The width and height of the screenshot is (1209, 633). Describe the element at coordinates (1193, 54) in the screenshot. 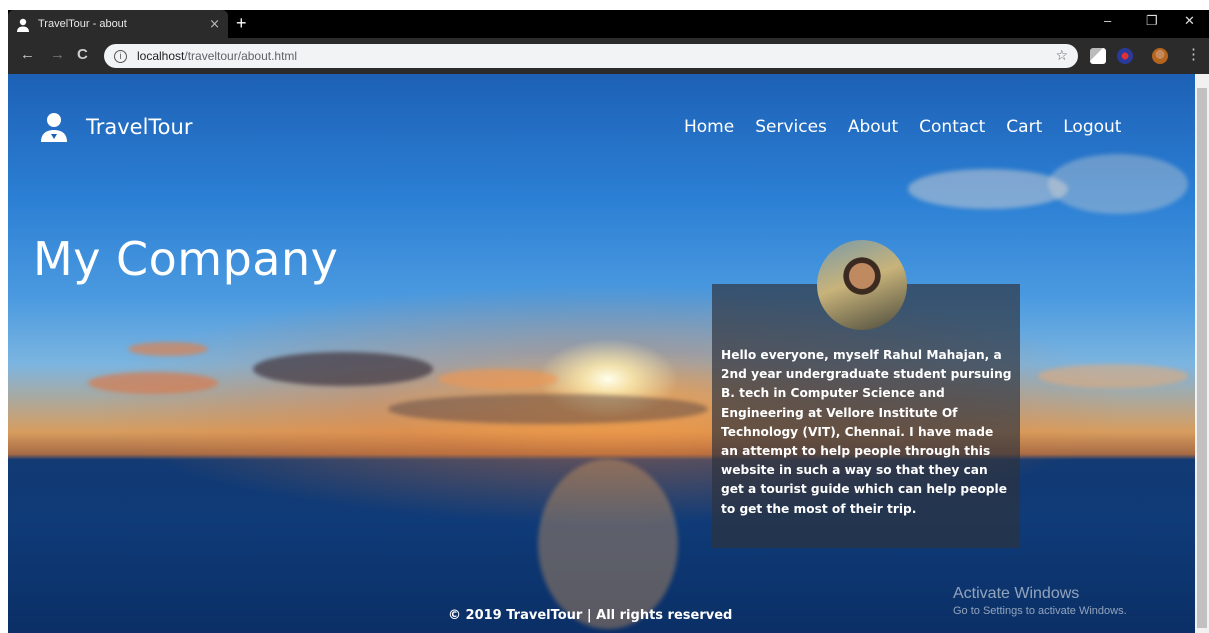

I see `menu-icon: ⋮` at that location.